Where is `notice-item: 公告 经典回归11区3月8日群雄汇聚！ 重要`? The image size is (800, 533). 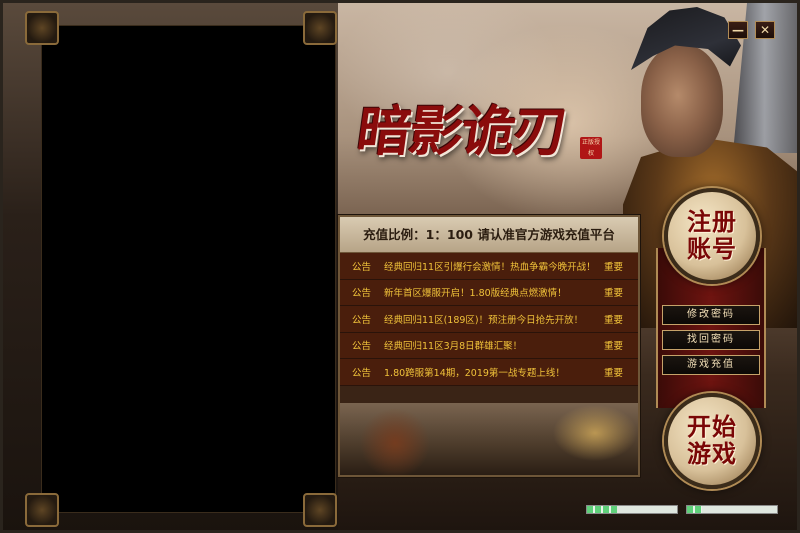
notice-item: 公告 经典回归11区3月8日群雄汇聚！ 重要 is located at coordinates (489, 345).